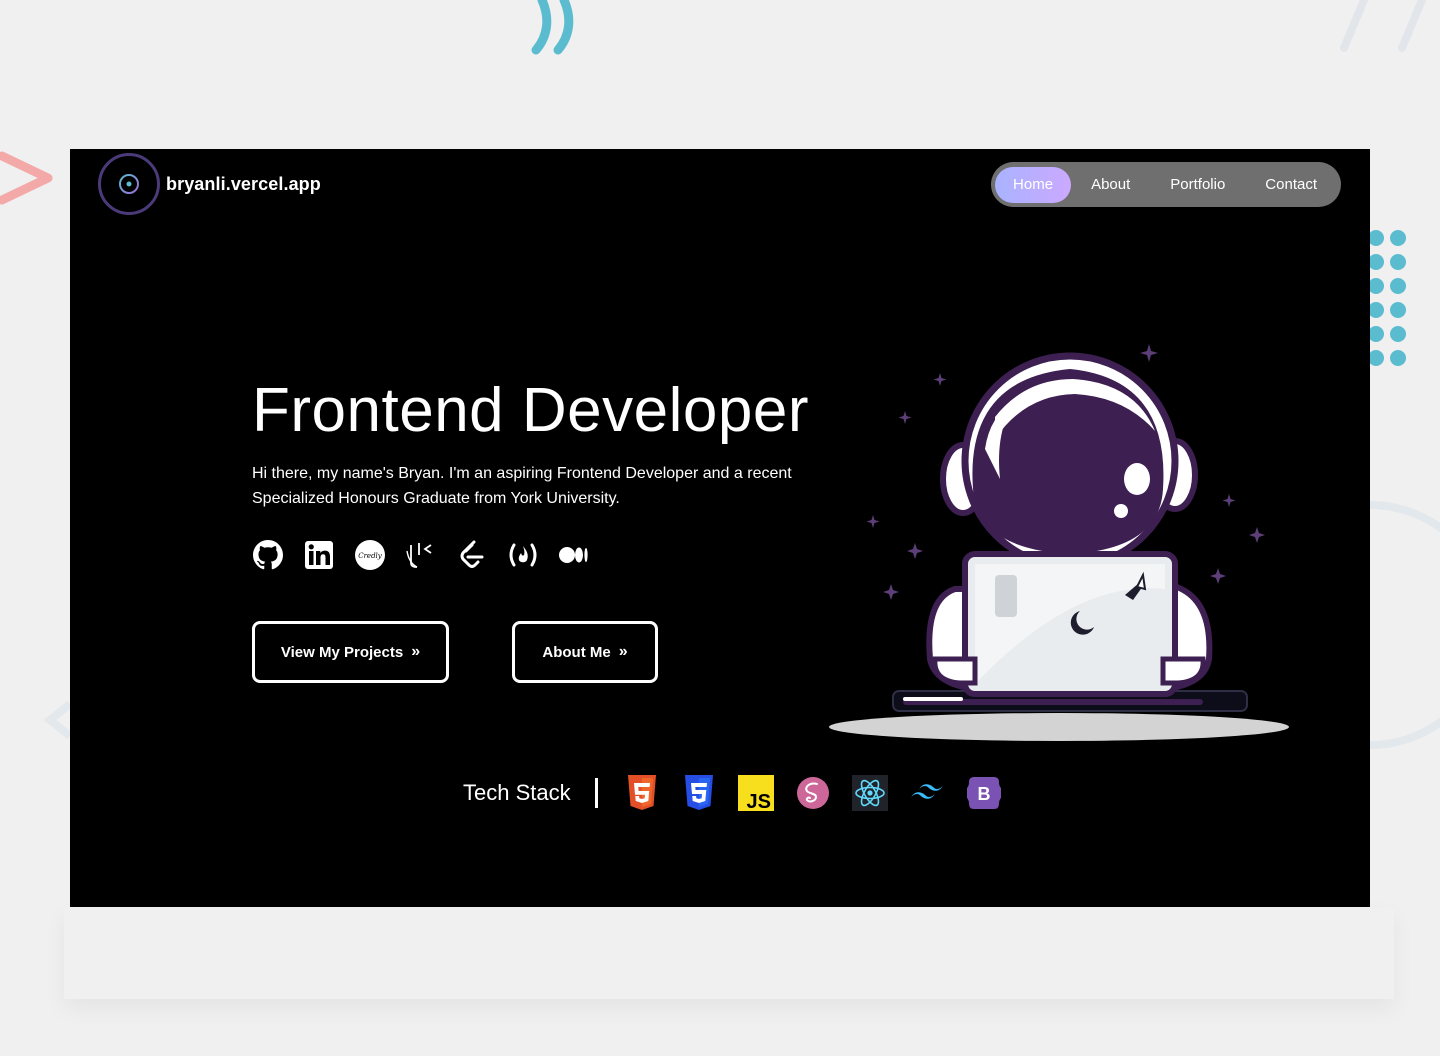  What do you see at coordinates (813, 793) in the screenshot?
I see `sass-icon` at bounding box center [813, 793].